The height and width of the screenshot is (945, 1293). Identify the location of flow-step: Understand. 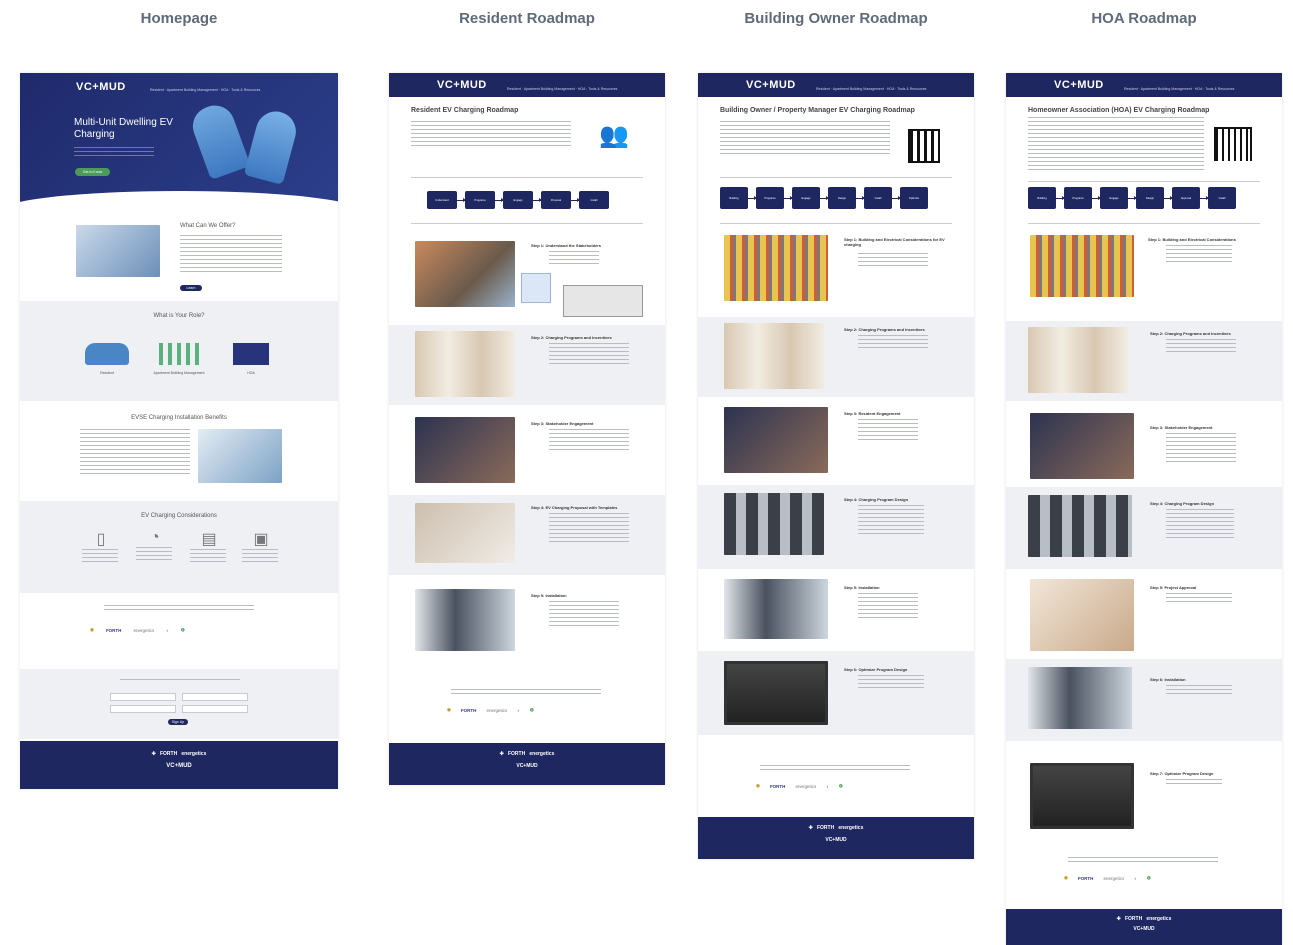
(442, 200).